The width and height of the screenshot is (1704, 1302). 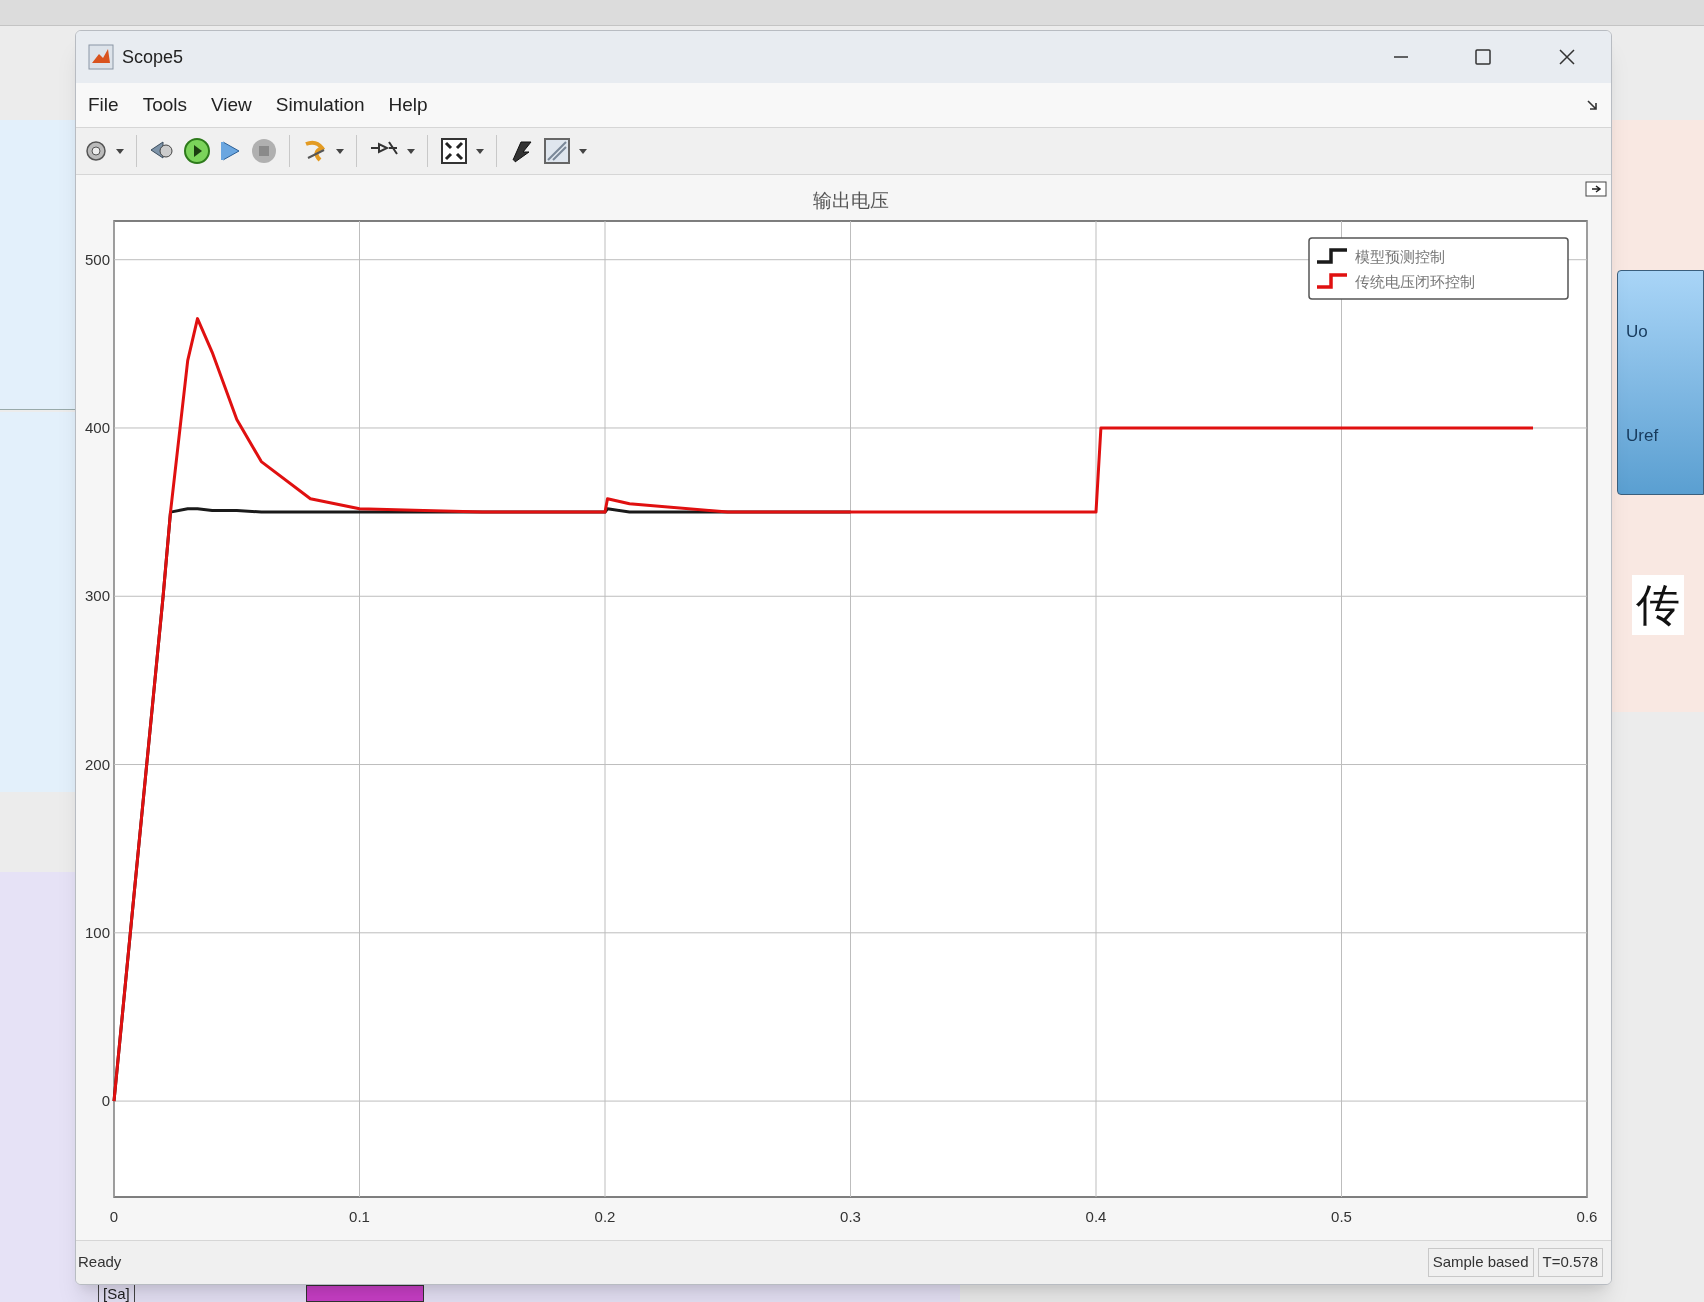 I want to click on simulation-time: T=0.578, so click(x=1570, y=1262).